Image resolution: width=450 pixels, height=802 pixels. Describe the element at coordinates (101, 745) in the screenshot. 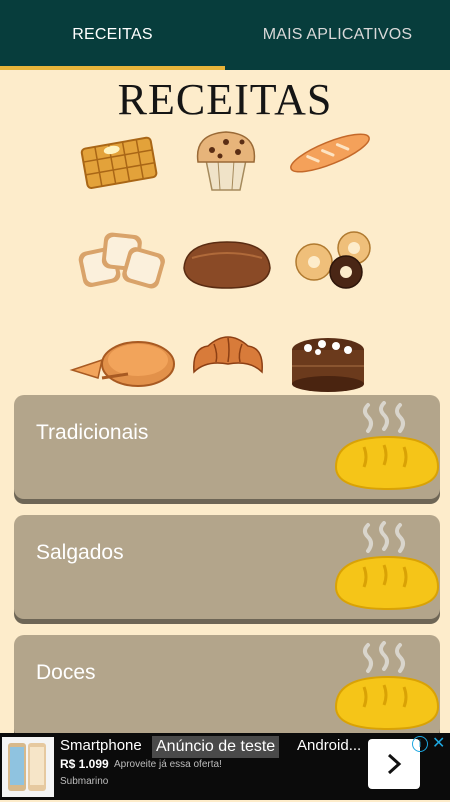

I see `ad-title: Smartphone` at that location.